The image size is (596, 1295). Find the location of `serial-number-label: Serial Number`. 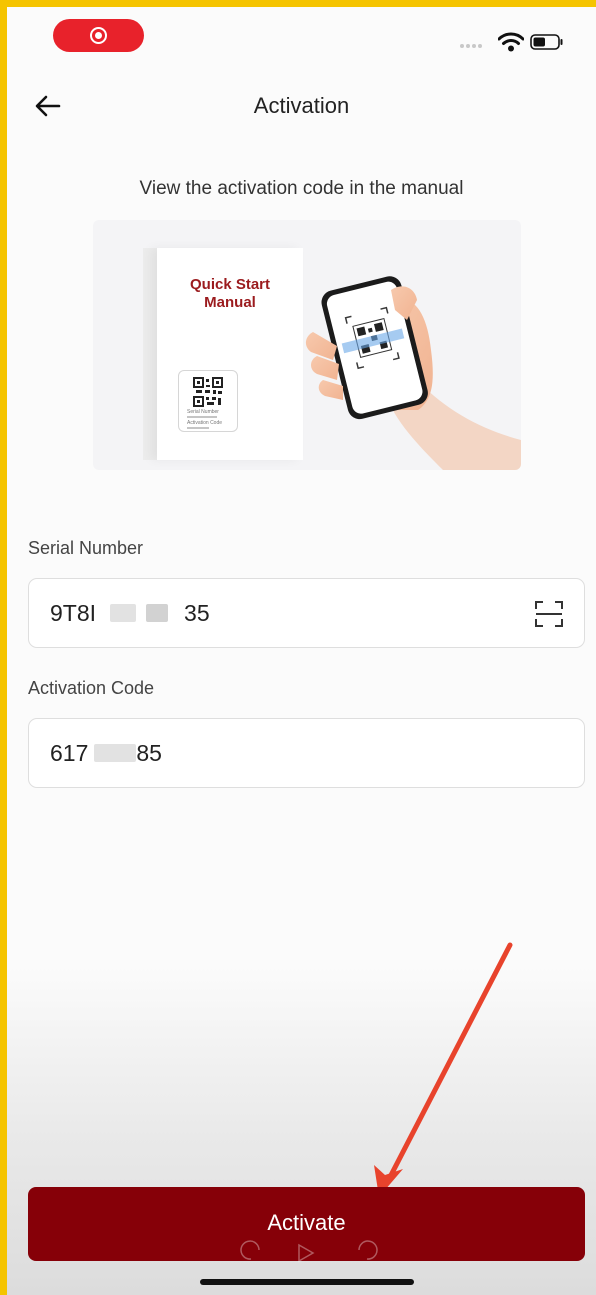

serial-number-label: Serial Number is located at coordinates (86, 548).